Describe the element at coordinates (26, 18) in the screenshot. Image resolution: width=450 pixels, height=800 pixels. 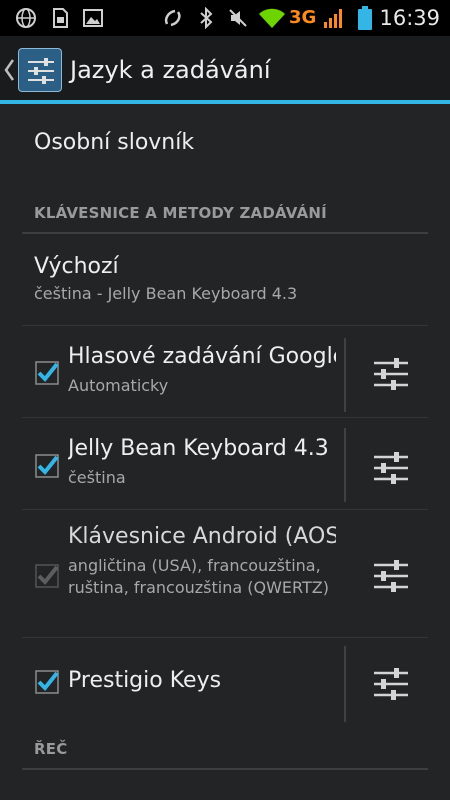
I see `browser-icon` at that location.